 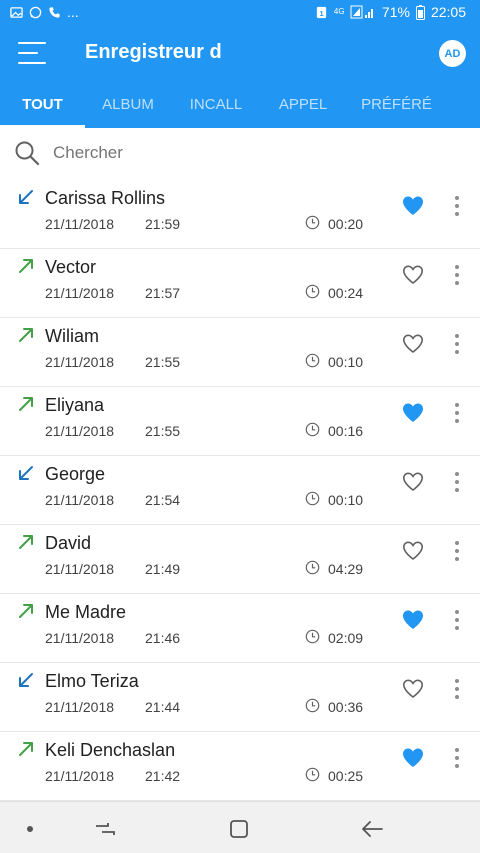 What do you see at coordinates (153, 52) in the screenshot?
I see `page-title: Enregistreur d` at bounding box center [153, 52].